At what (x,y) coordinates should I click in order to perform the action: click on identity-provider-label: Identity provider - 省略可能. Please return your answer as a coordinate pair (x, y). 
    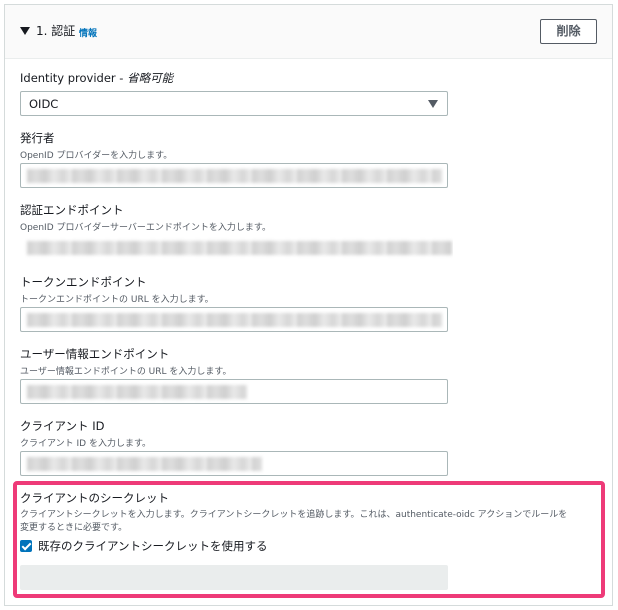
    Looking at the image, I should click on (96, 78).